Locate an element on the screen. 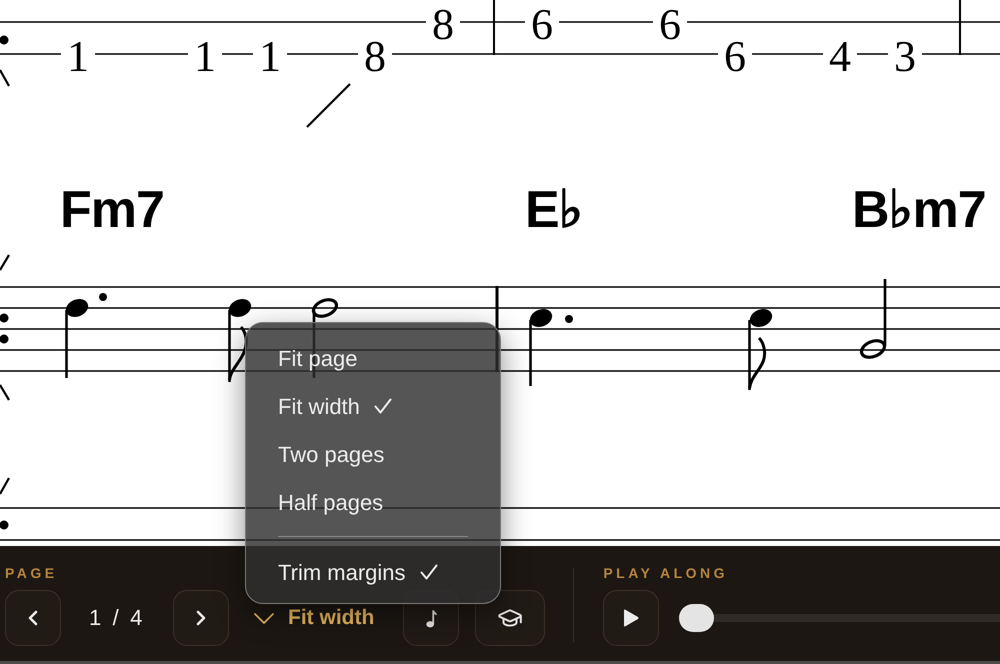 This screenshot has width=1000, height=664. play-button is located at coordinates (631, 618).